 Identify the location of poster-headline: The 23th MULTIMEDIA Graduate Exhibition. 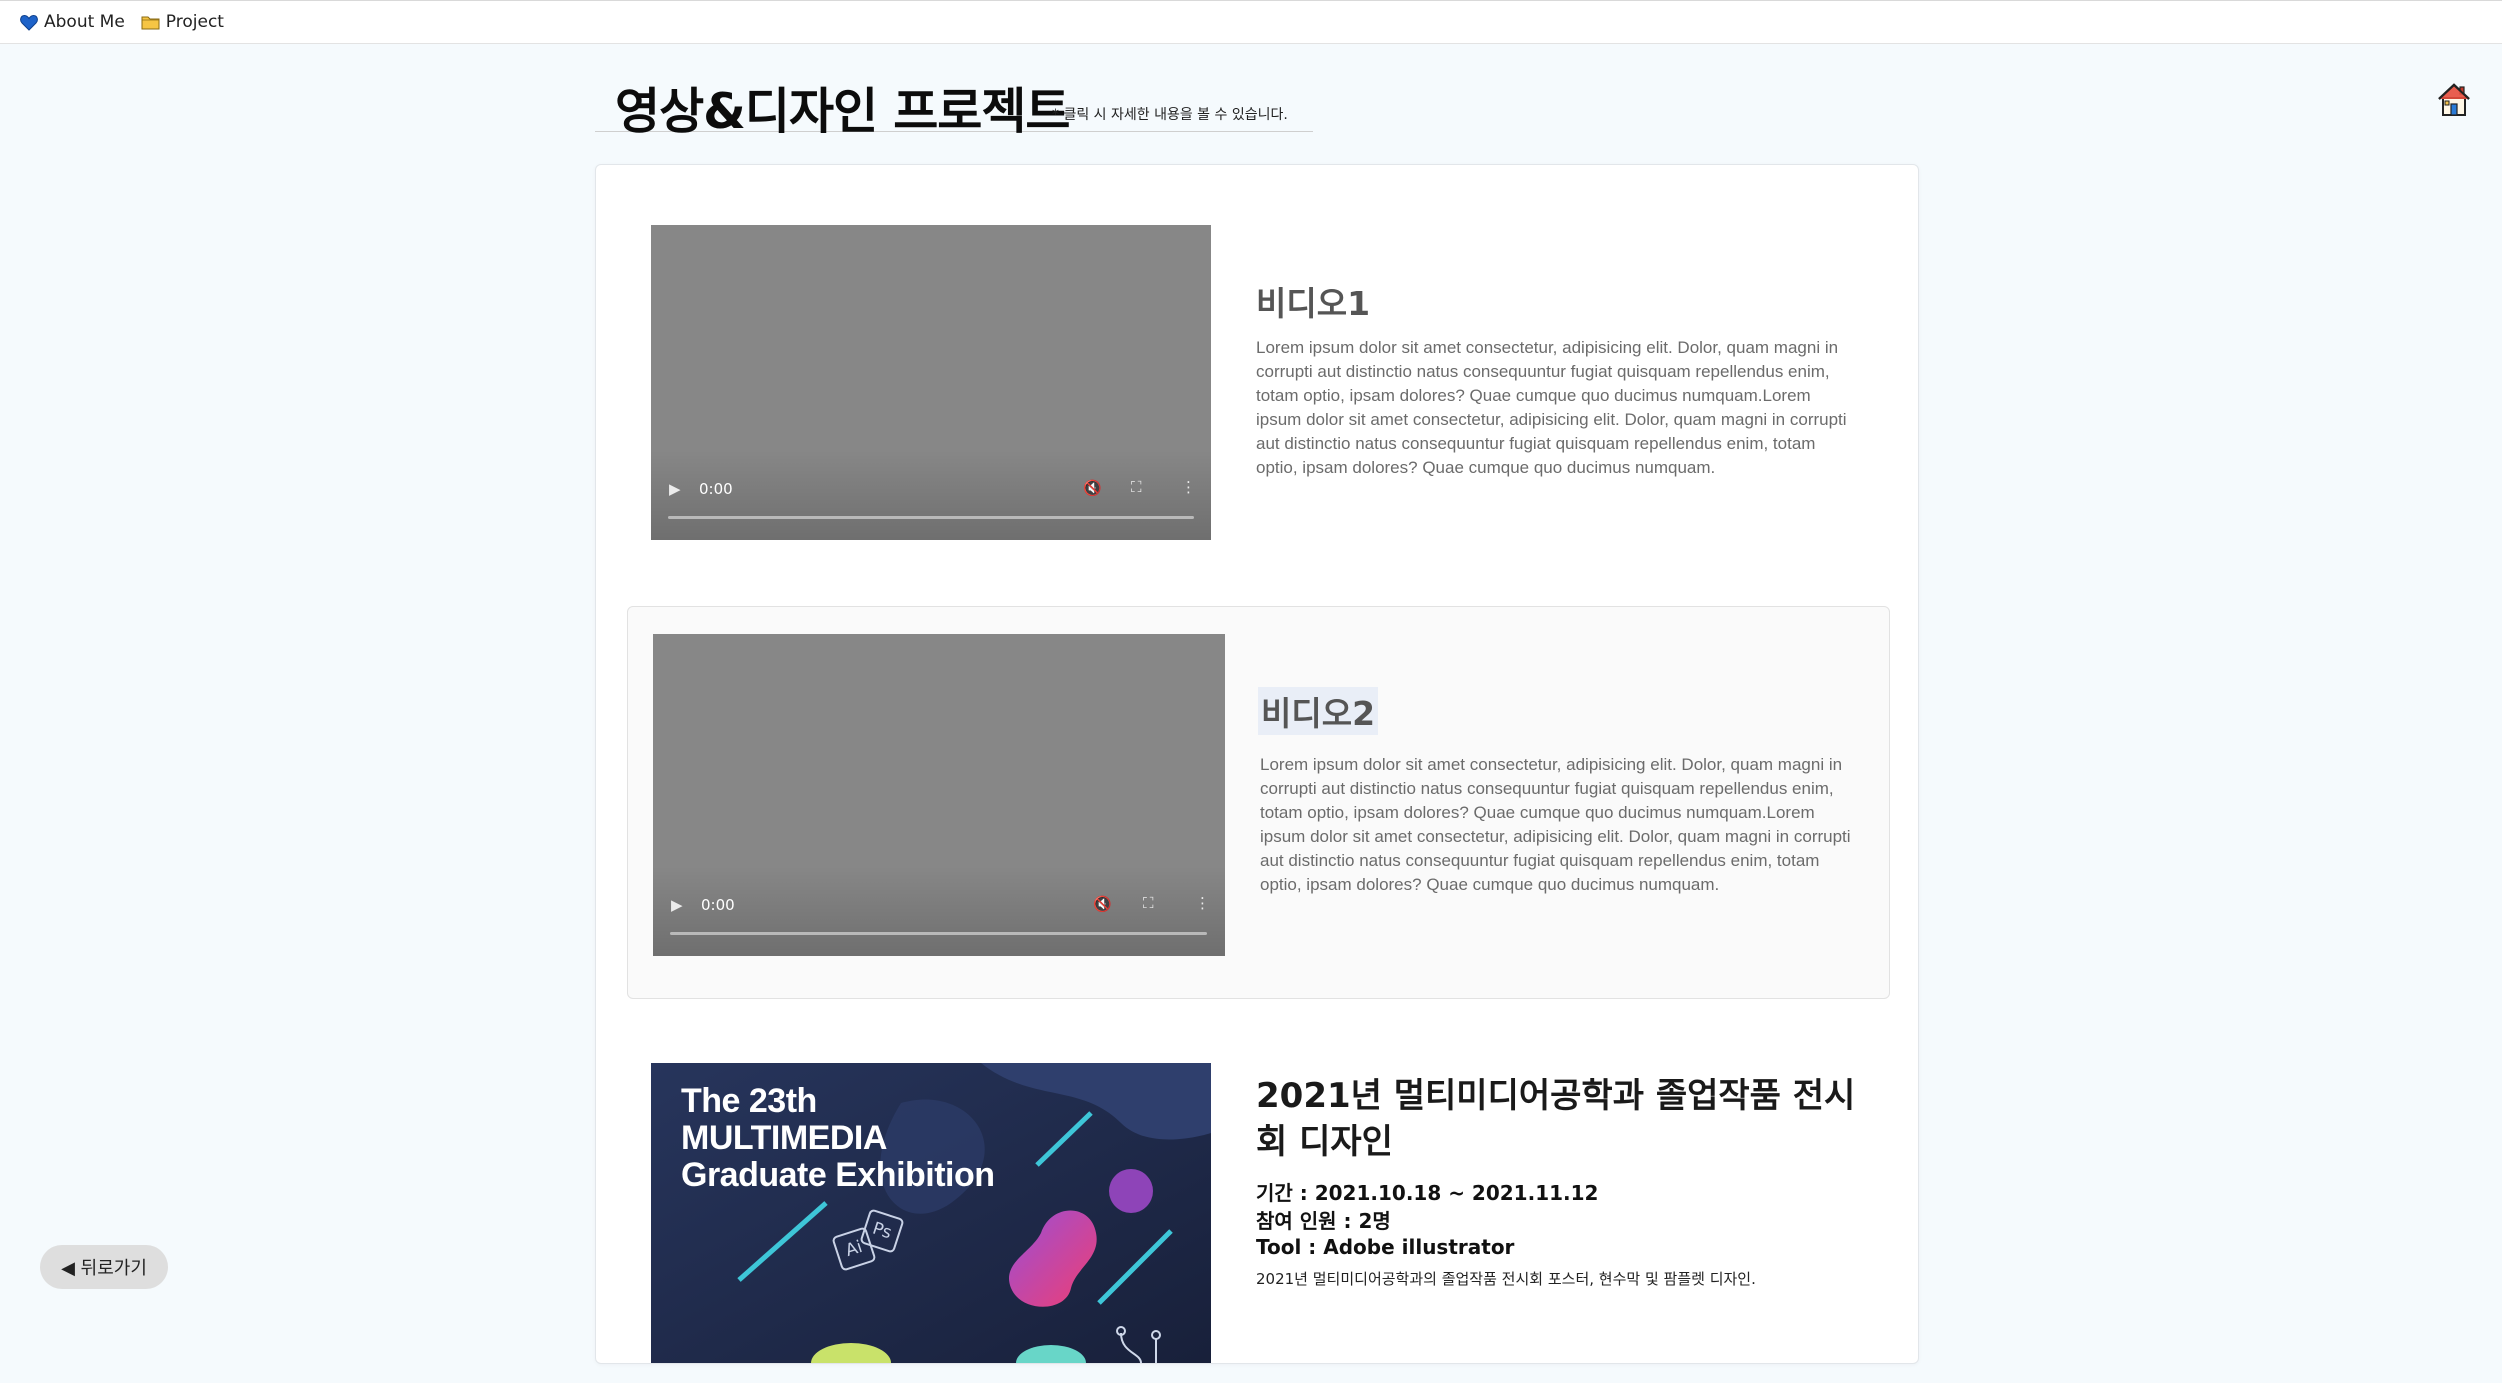
(838, 1138).